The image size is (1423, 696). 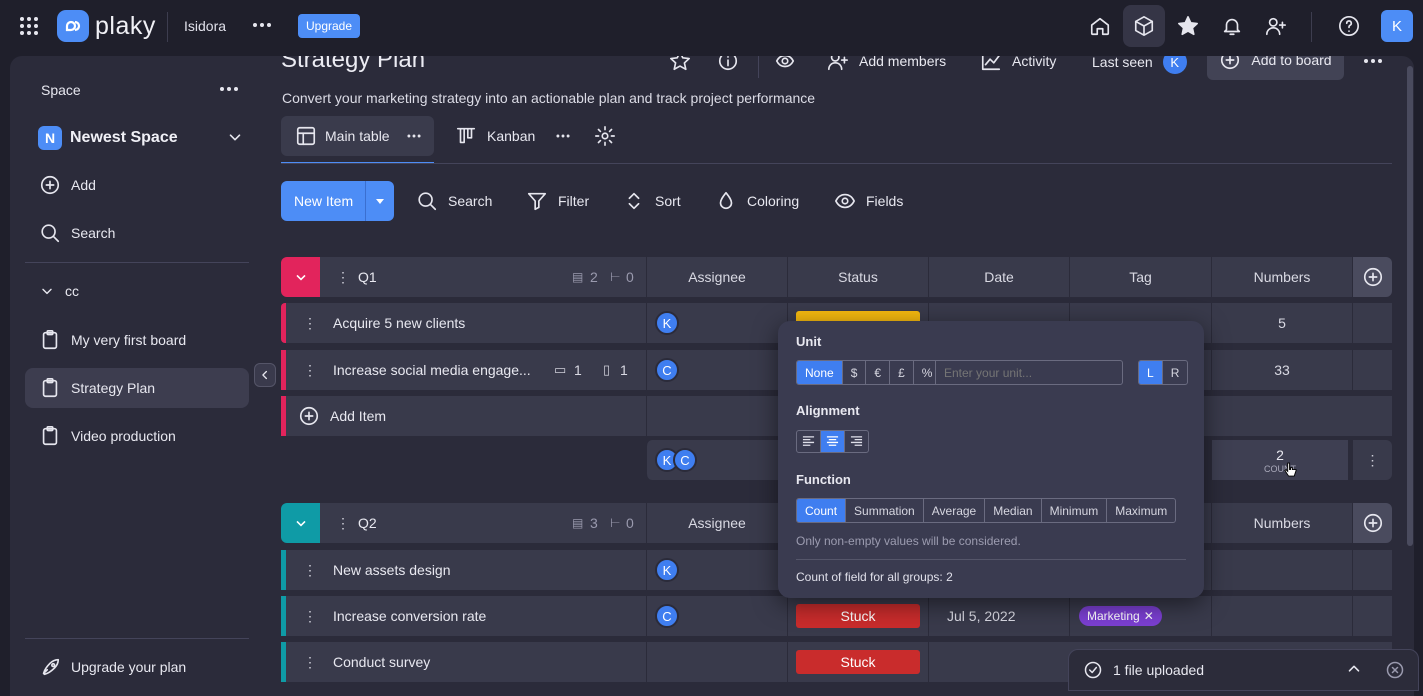 What do you see at coordinates (557, 201) in the screenshot?
I see `filter-button: Filter` at bounding box center [557, 201].